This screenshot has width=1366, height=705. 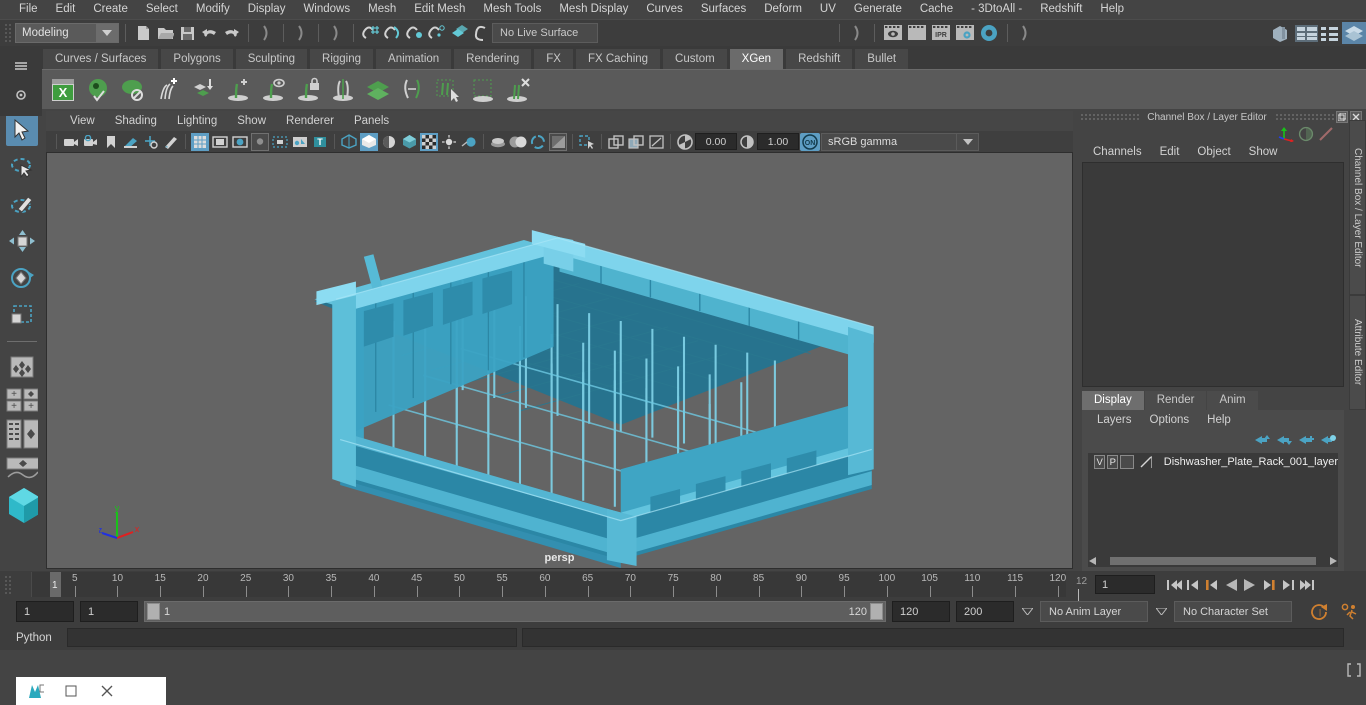 What do you see at coordinates (876, 611) in the screenshot?
I see `range-slider-right-handle` at bounding box center [876, 611].